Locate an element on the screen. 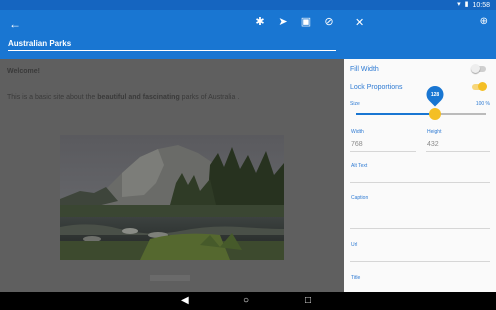 The width and height of the screenshot is (496, 310). battery-icon: ▮ is located at coordinates (466, 4).